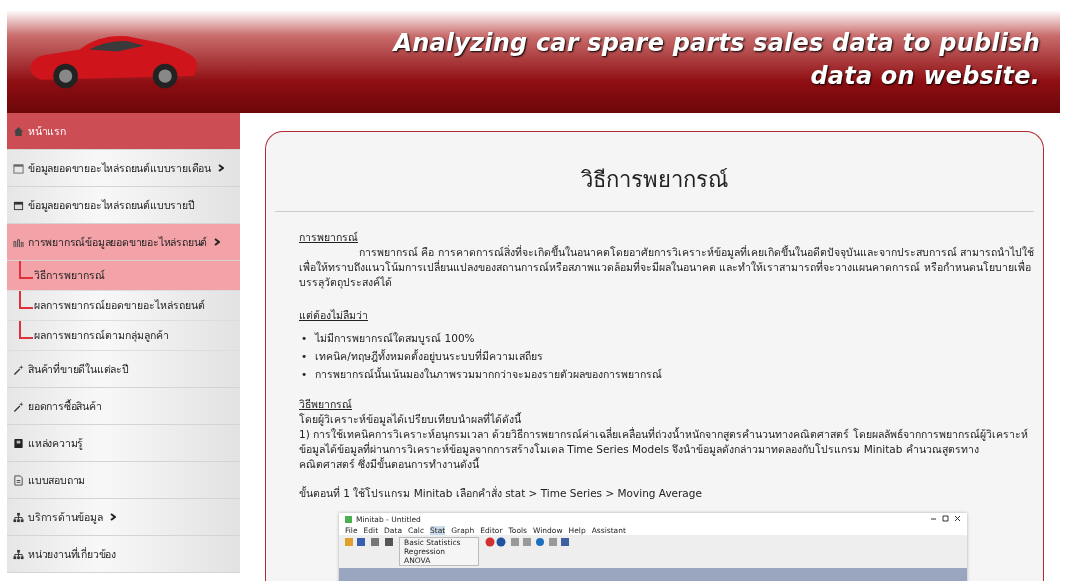 The height and width of the screenshot is (581, 1065). I want to click on paragraph: การพยากรณ์ คือ การคาดการณ์สิ่งที่จะเกิดขึ้นในอนาคตโดยอาศัยการวิเคราะห์ข้อมูลที่เคยเกิดขึ้นในอดีตปัจจุบันและจากประสบการณ์ สามารถนำไปใช้เพื่อให้ทราบถึงแนวโน้มการเปลี่ยนแปลงของสถานการณ์หรือสภาพแวดล้อมที่จะมีผลในอนาคต และทำให้เราสามารถที่จะวางแผนคาดการณ์ หรือกำหนดนโยบายเพื่อบรรลุวัตถุประสงค์ได้, so click(666, 267).